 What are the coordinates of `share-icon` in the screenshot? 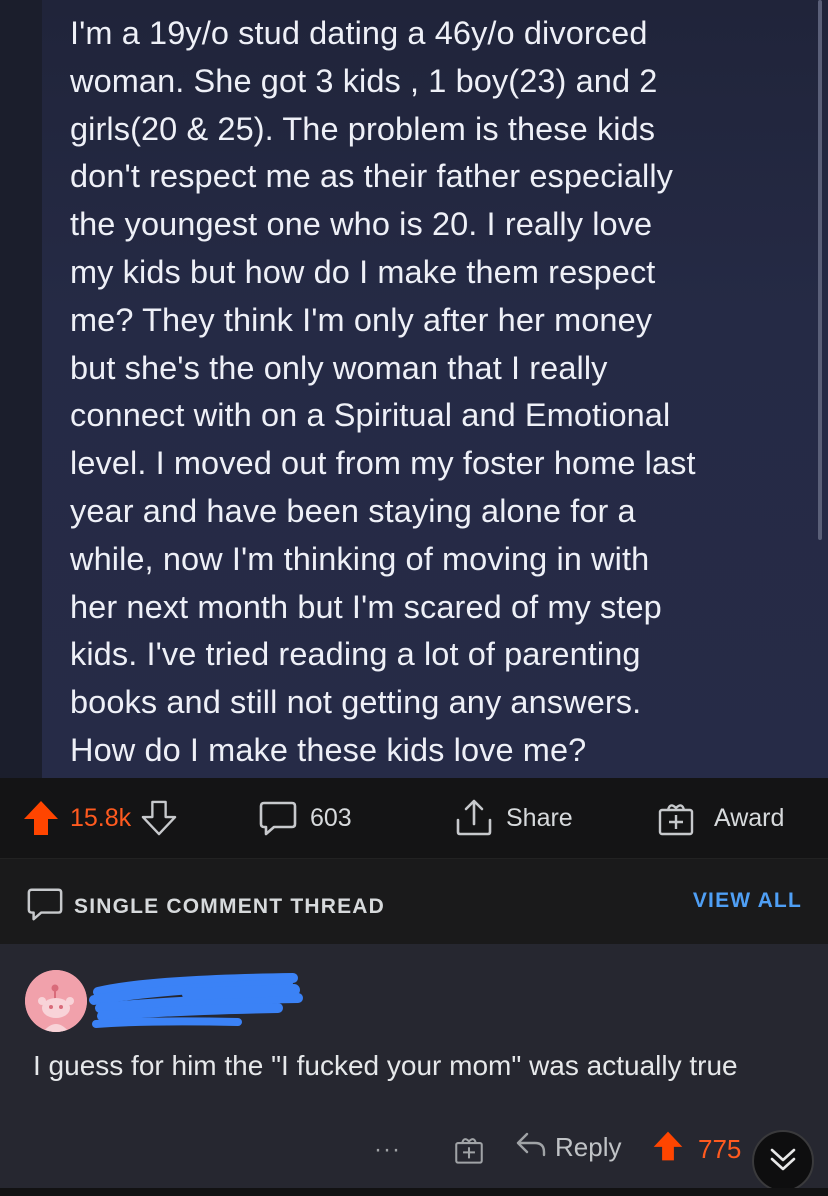 It's located at (474, 818).